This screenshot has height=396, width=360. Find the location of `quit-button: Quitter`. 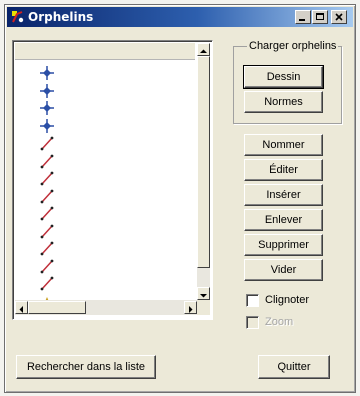

quit-button: Quitter is located at coordinates (294, 367).